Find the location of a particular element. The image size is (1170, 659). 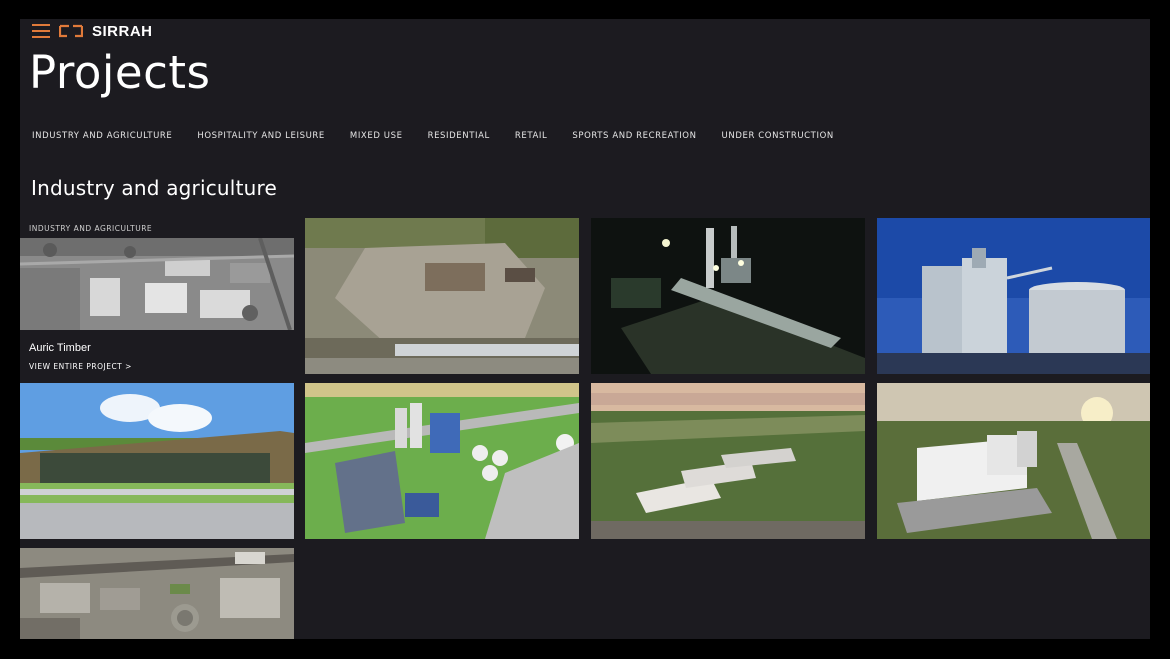

project-image-auric-timber is located at coordinates (157, 284).